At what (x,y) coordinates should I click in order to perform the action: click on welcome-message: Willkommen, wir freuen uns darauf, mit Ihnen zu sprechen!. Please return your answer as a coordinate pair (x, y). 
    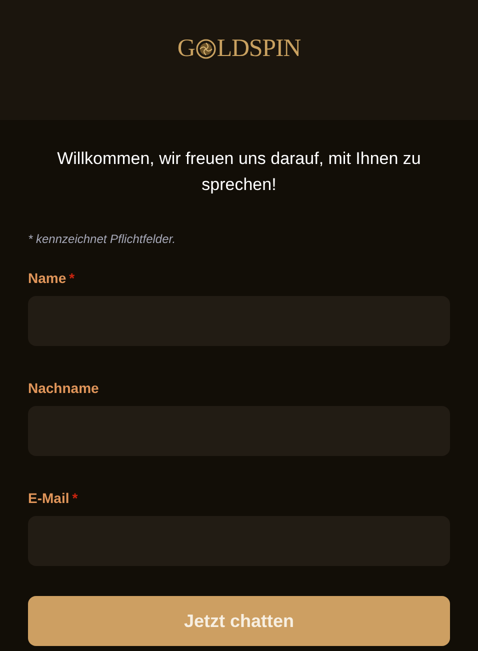
    Looking at the image, I should click on (239, 172).